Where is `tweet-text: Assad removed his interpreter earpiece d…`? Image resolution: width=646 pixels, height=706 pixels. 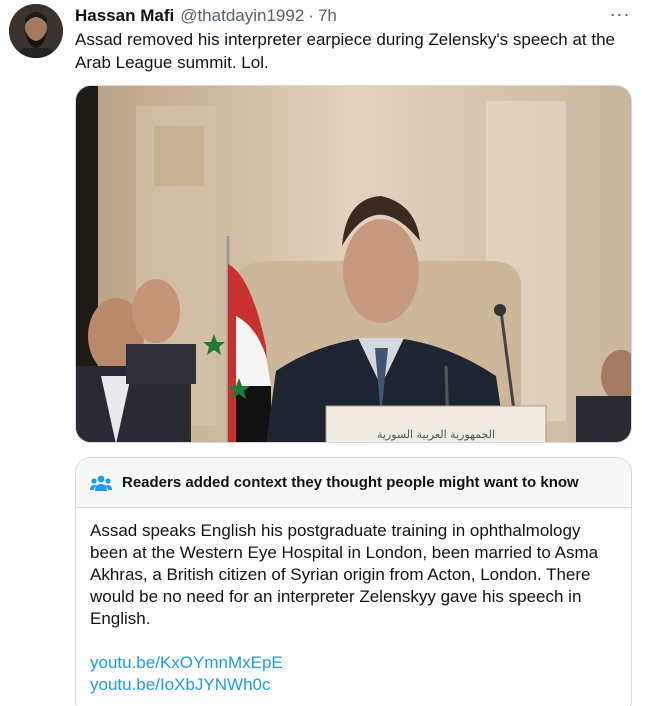
tweet-text: Assad removed his interpreter earpiece d… is located at coordinates (345, 51).